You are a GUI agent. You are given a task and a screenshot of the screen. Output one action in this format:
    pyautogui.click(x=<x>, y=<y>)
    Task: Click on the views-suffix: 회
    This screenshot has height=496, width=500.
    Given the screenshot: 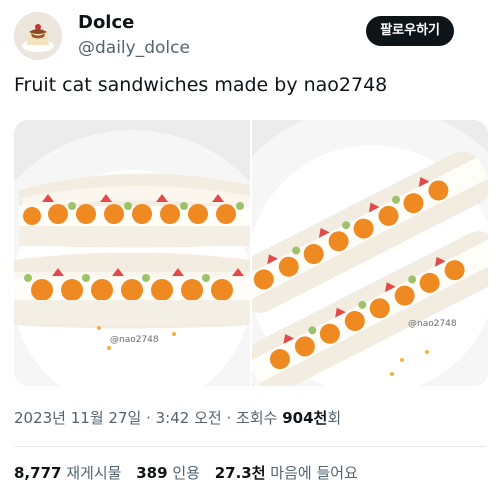 What is the action you would take?
    pyautogui.click(x=334, y=418)
    